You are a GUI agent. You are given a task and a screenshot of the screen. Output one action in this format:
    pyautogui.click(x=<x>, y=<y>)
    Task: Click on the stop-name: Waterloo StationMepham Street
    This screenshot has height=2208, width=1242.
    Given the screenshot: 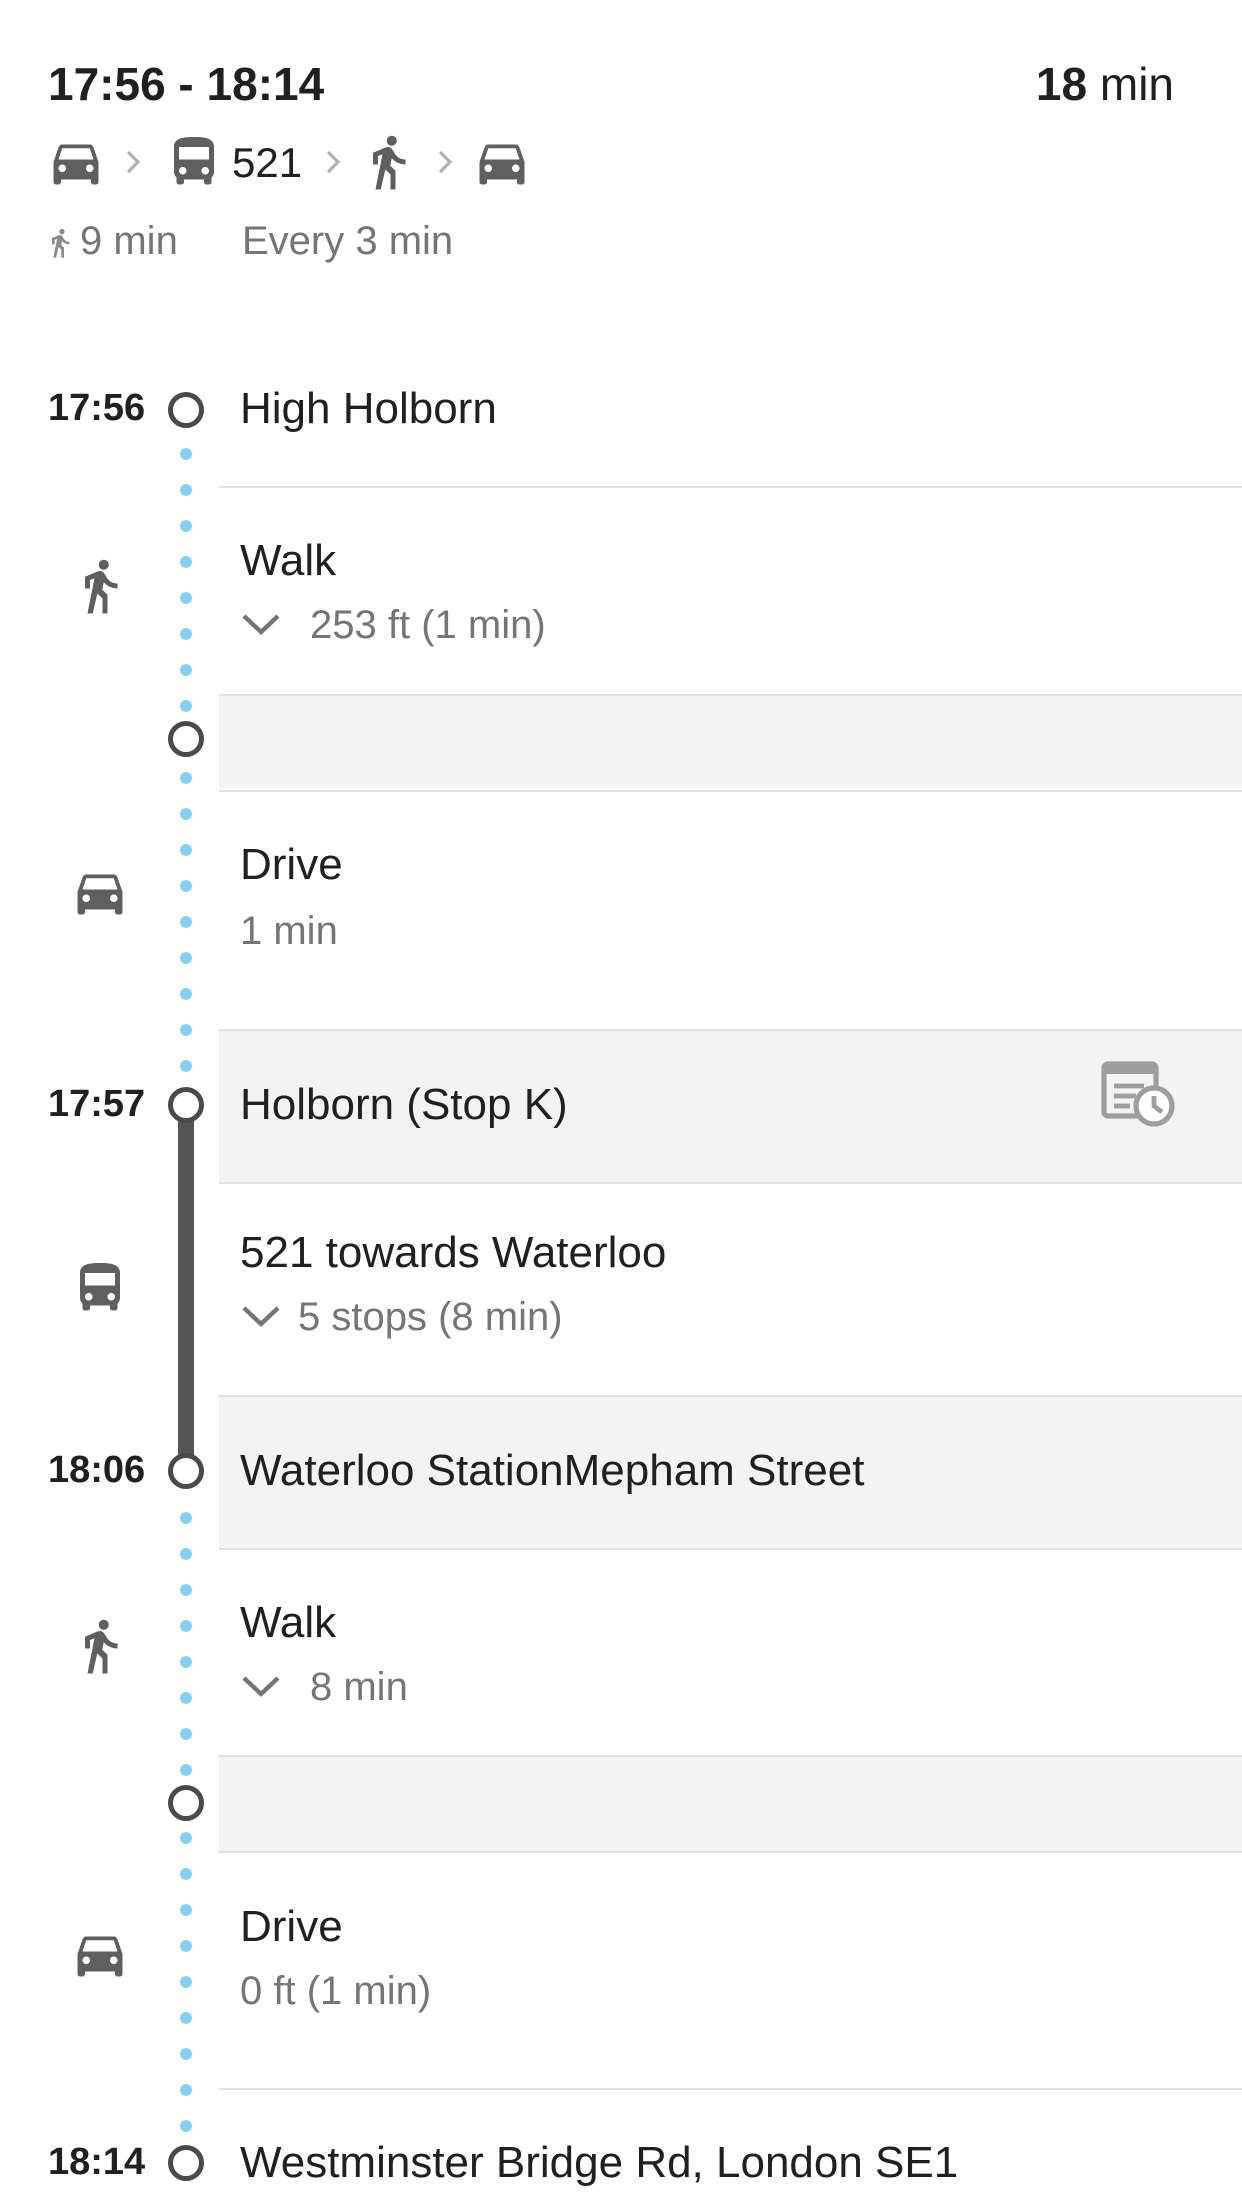 What is the action you would take?
    pyautogui.click(x=552, y=1471)
    